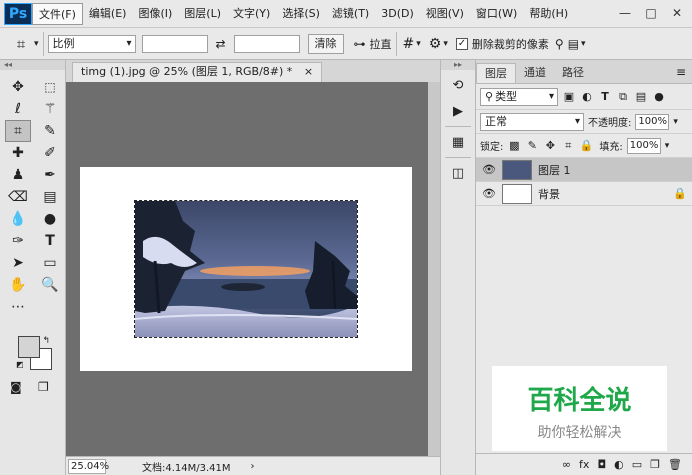  I want to click on menu-view: 视图(V), so click(445, 14).